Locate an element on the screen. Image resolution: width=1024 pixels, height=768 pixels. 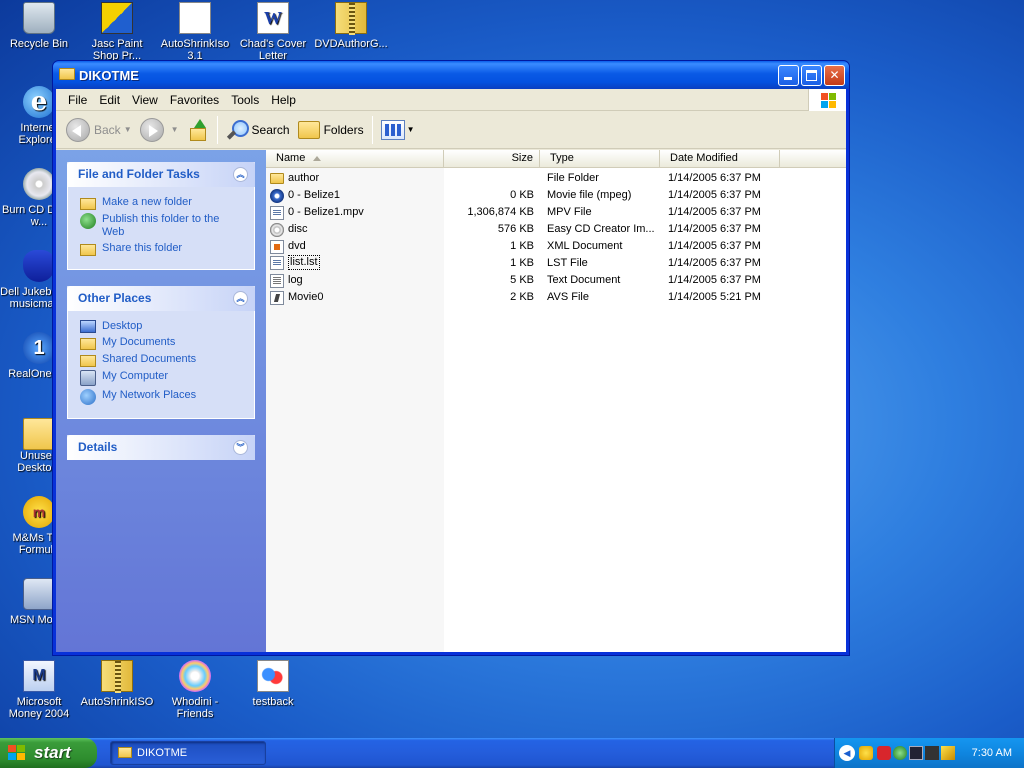
file-name: dvd is located at coordinates (297, 246).